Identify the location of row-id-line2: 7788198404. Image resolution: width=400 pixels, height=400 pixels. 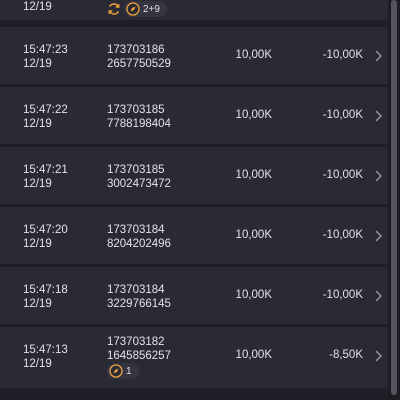
(139, 124).